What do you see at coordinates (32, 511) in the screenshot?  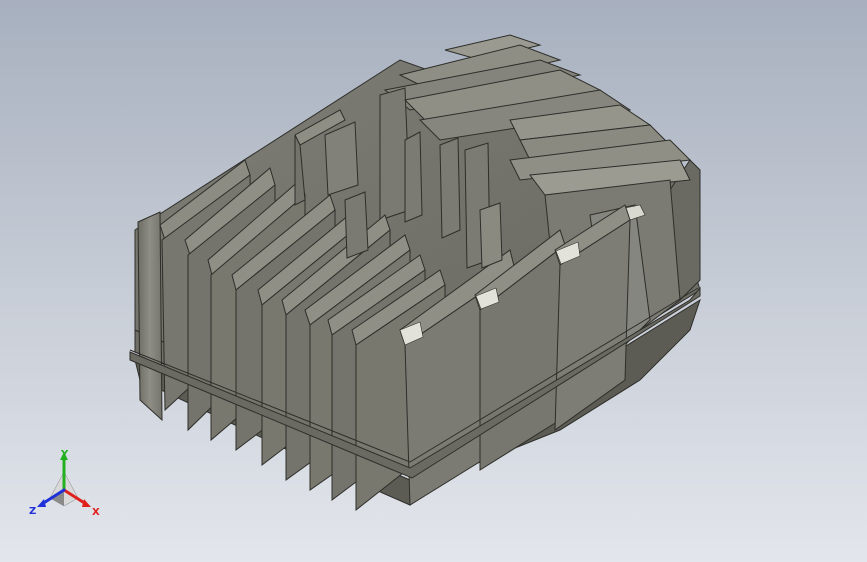 I see `z-axis-label: Z` at bounding box center [32, 511].